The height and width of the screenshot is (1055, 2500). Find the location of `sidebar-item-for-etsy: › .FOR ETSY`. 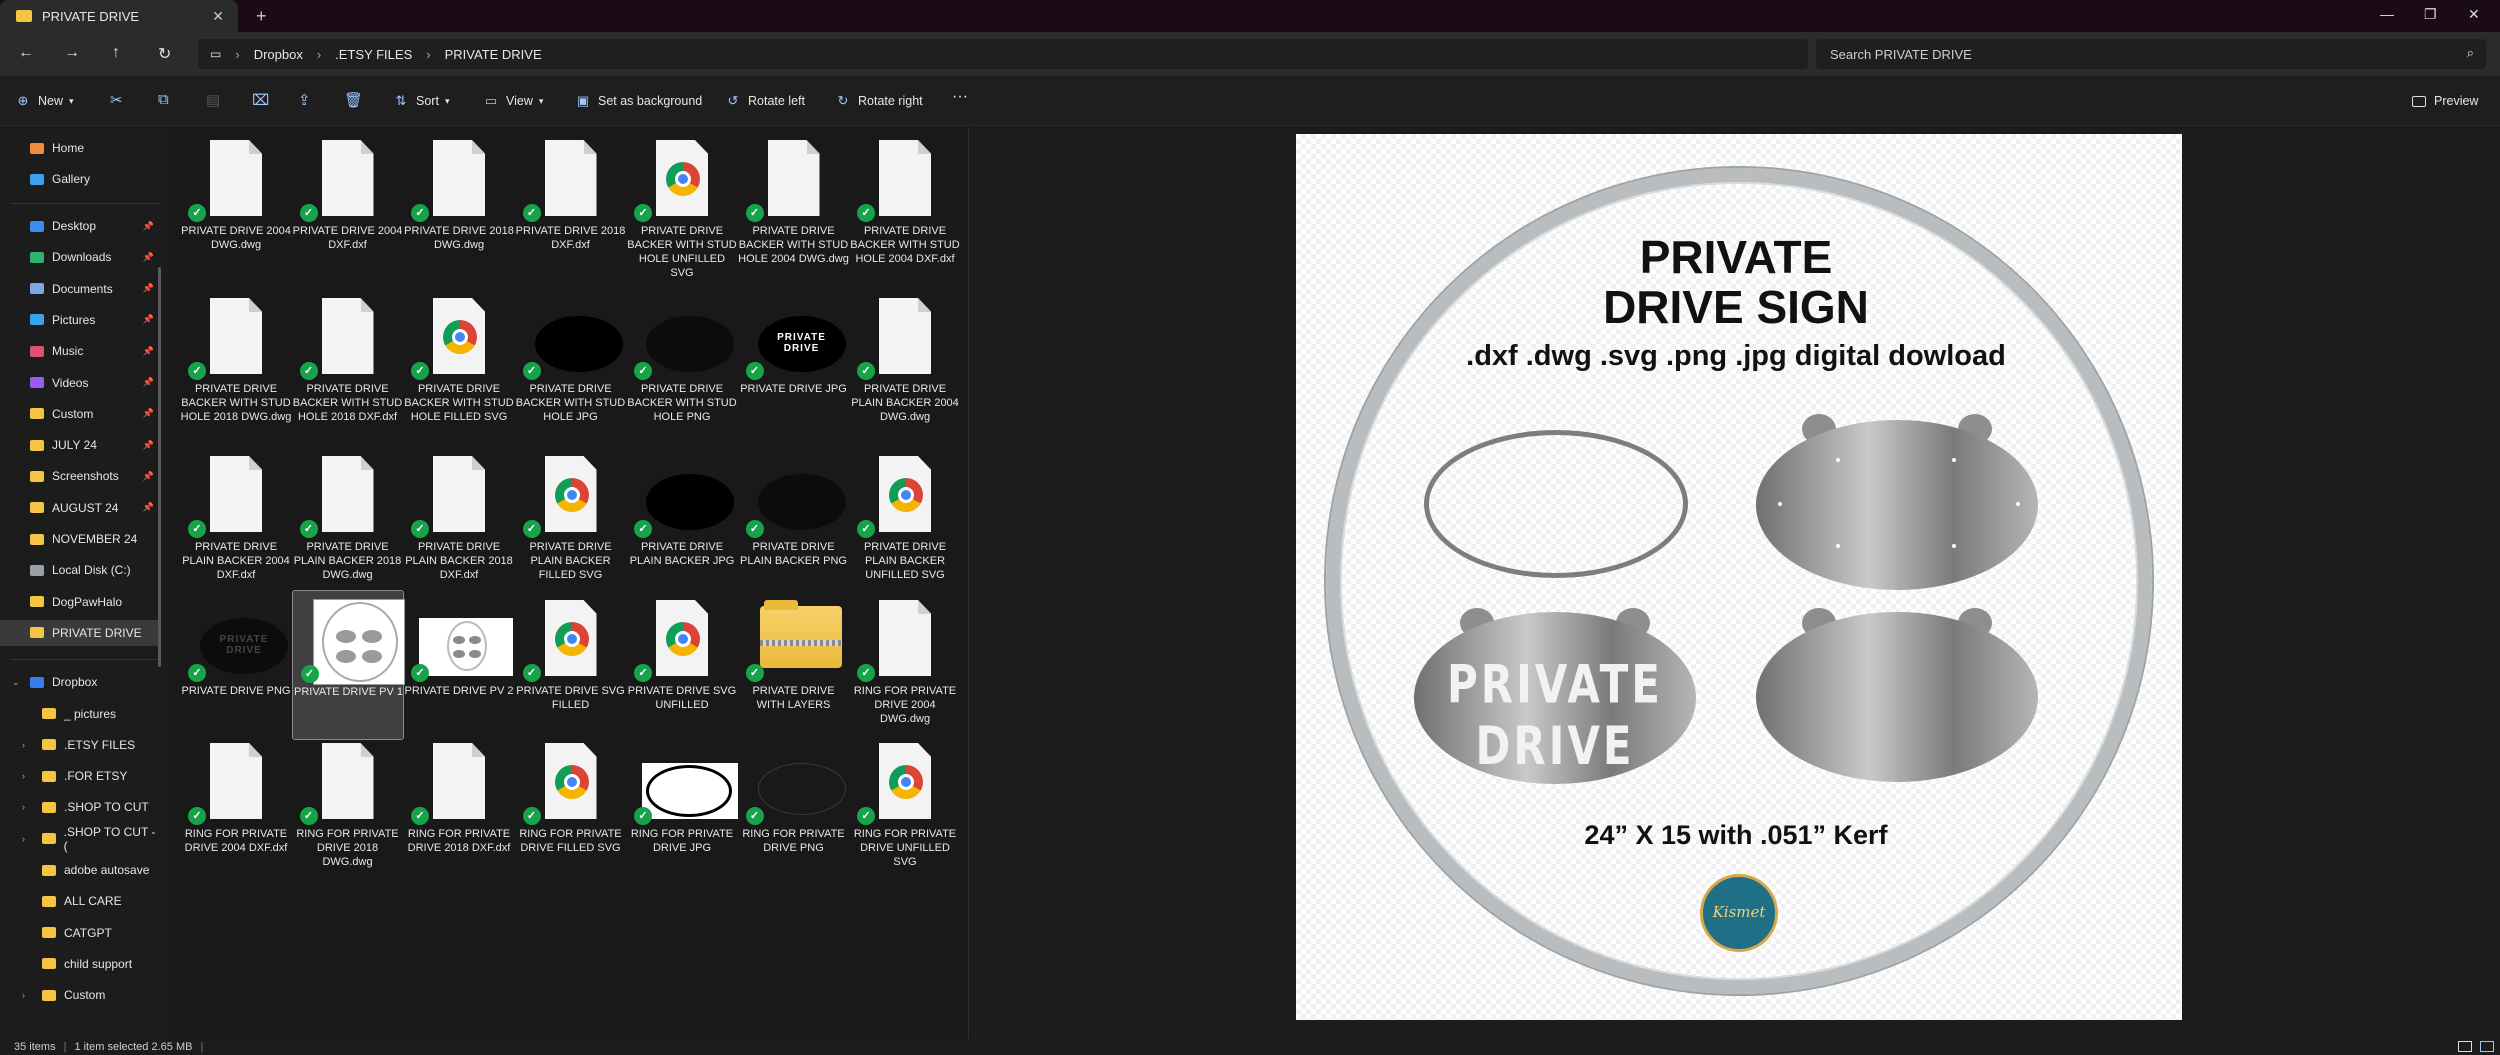

sidebar-item-for-etsy: › .FOR ETSY is located at coordinates (80, 776).